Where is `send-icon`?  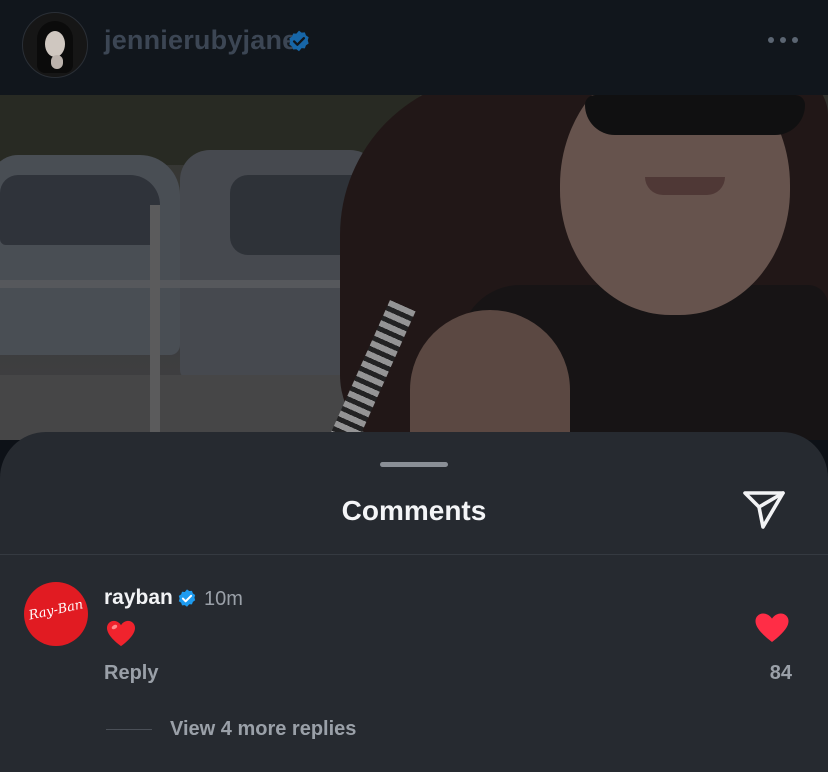 send-icon is located at coordinates (764, 510).